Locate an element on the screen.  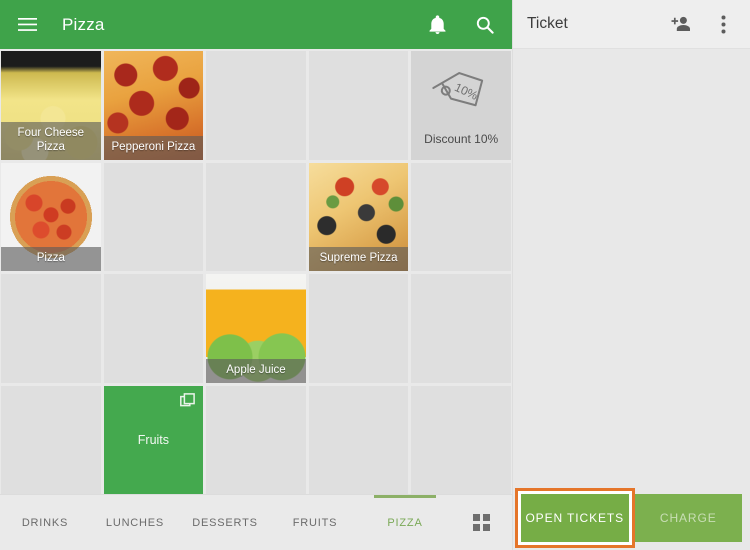
more-vertical-icon is located at coordinates (723, 24).